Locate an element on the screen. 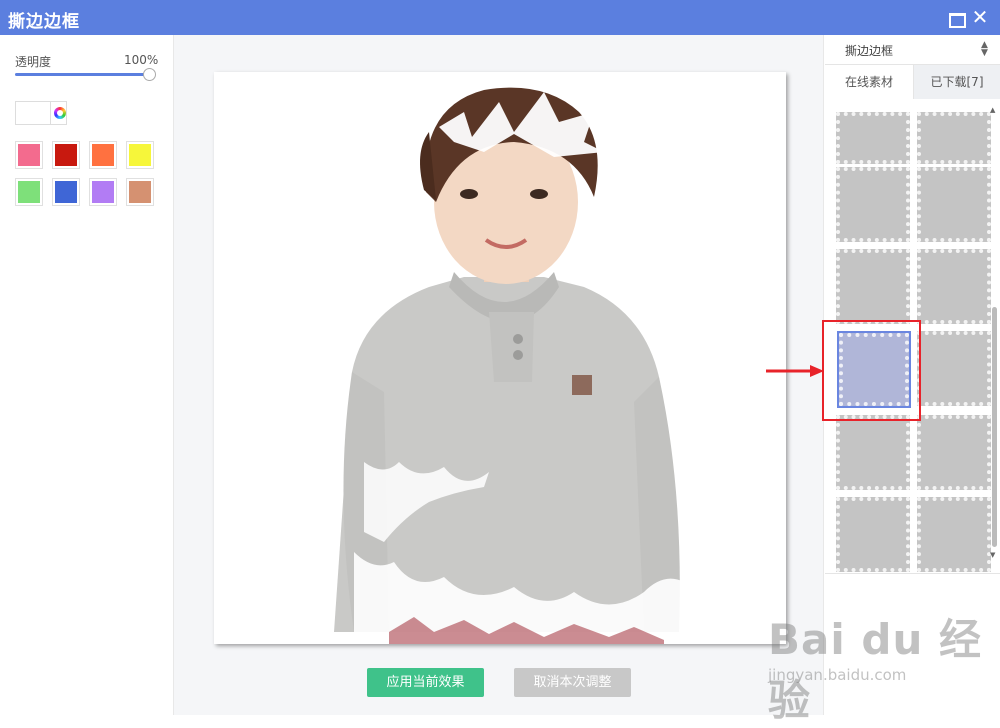 The height and width of the screenshot is (728, 1000). custom-color-picker is located at coordinates (41, 113).